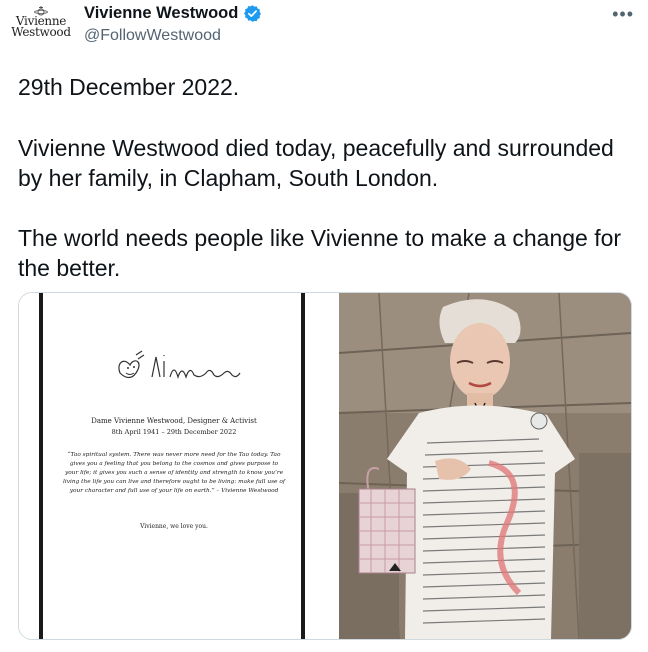  Describe the element at coordinates (303, 466) in the screenshot. I see `card-border-right` at that location.